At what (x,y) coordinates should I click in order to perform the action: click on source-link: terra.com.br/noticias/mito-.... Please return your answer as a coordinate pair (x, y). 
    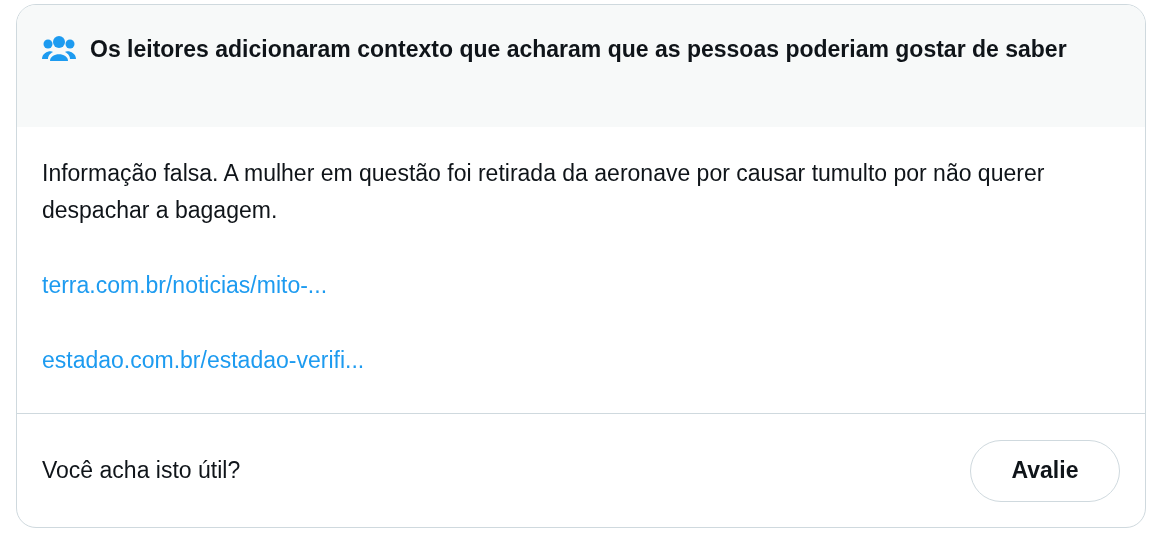
    Looking at the image, I should click on (185, 285).